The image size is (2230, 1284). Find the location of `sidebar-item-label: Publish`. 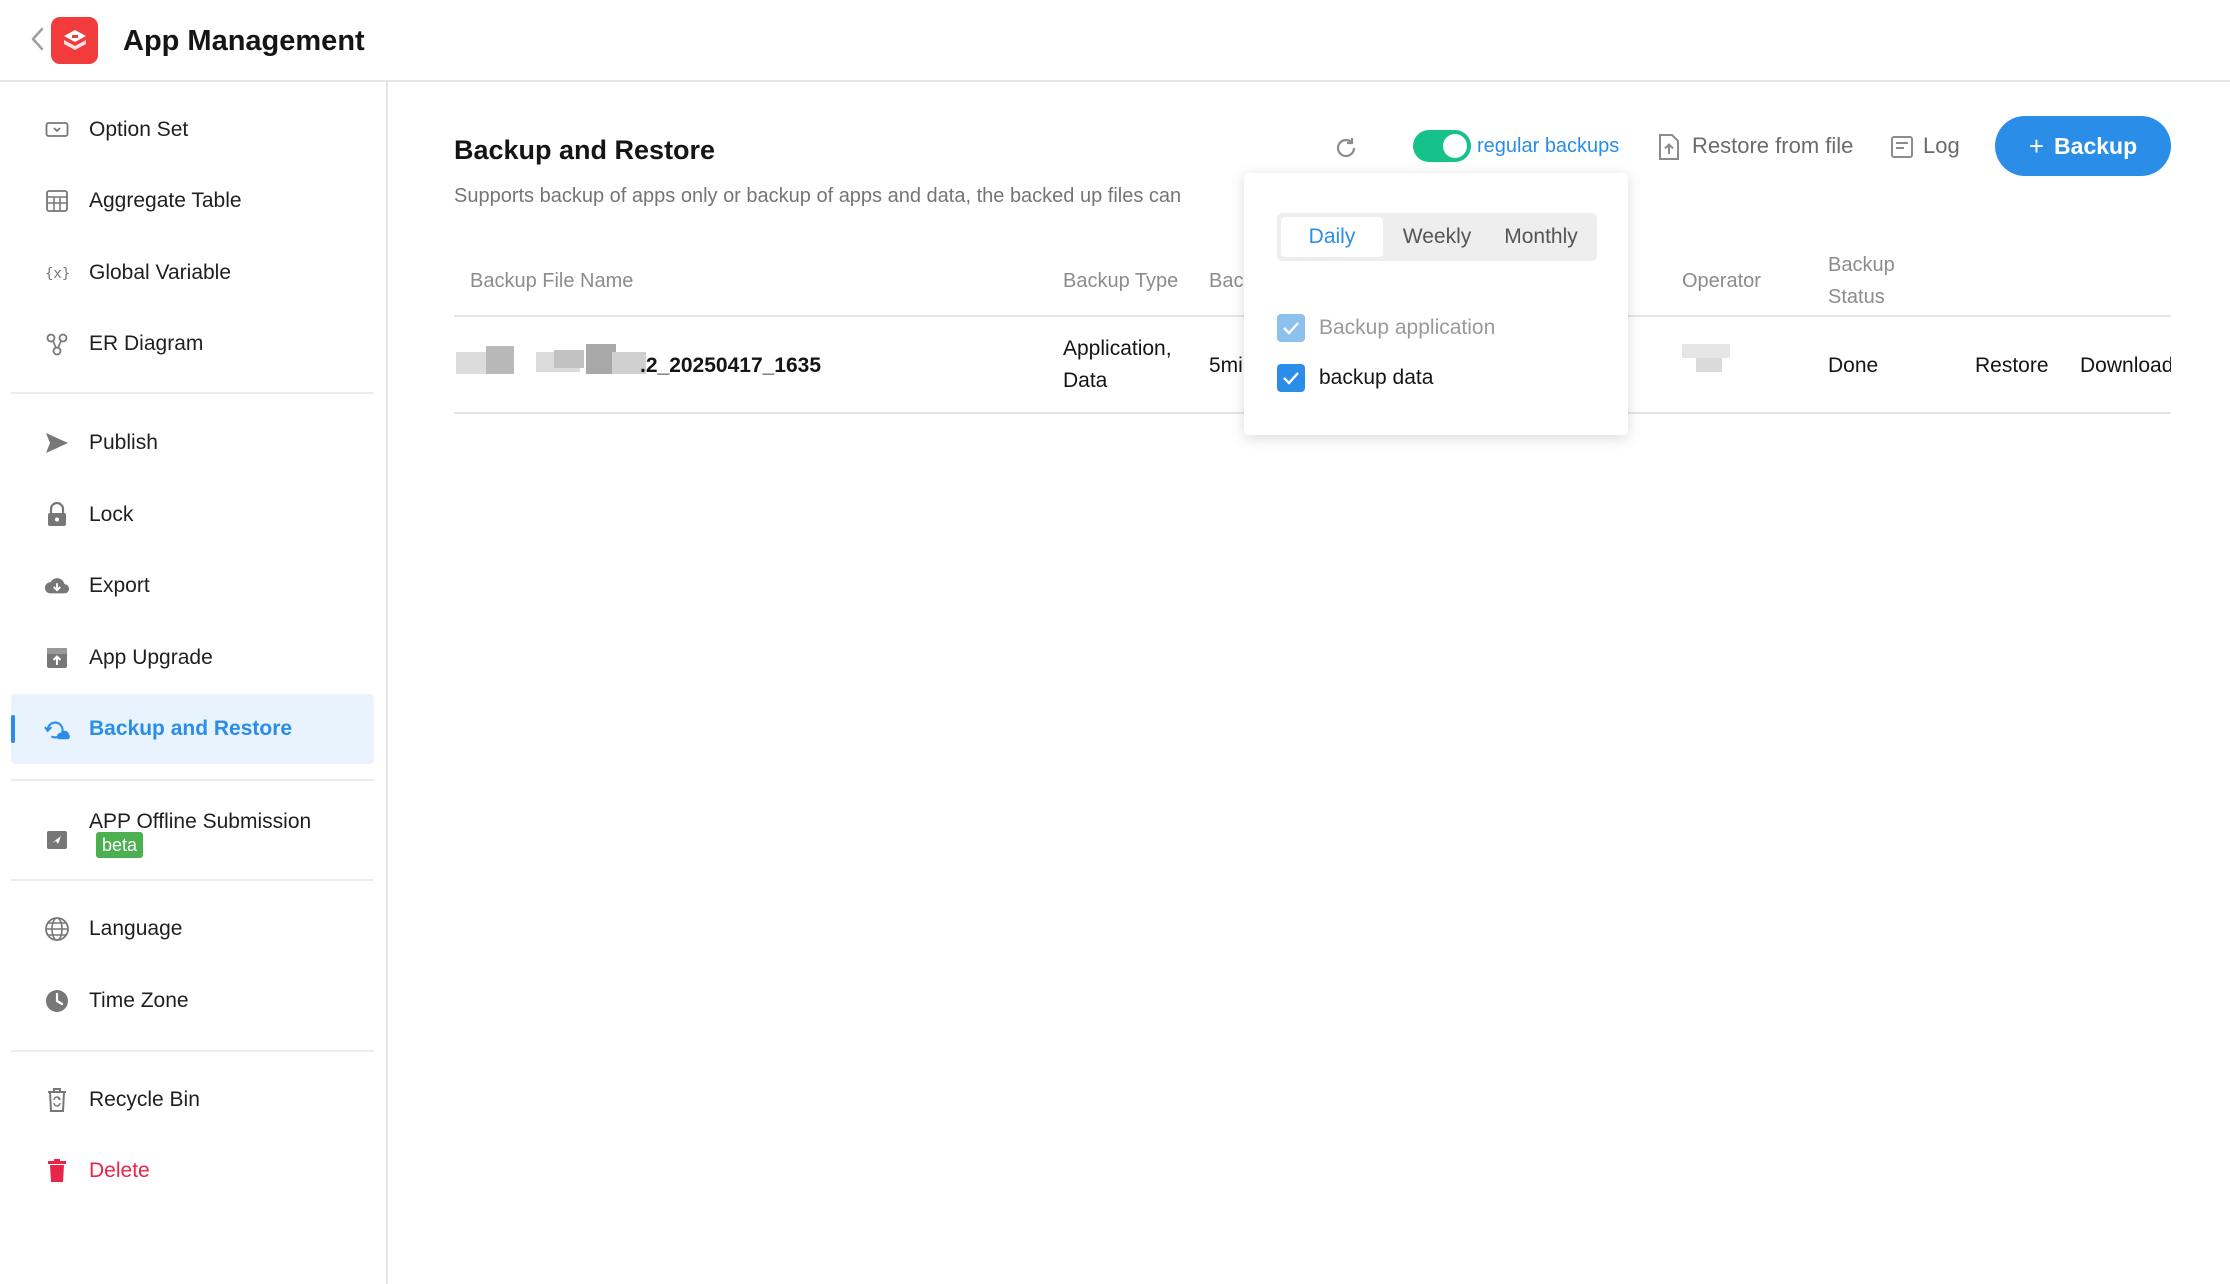

sidebar-item-label: Publish is located at coordinates (123, 442).